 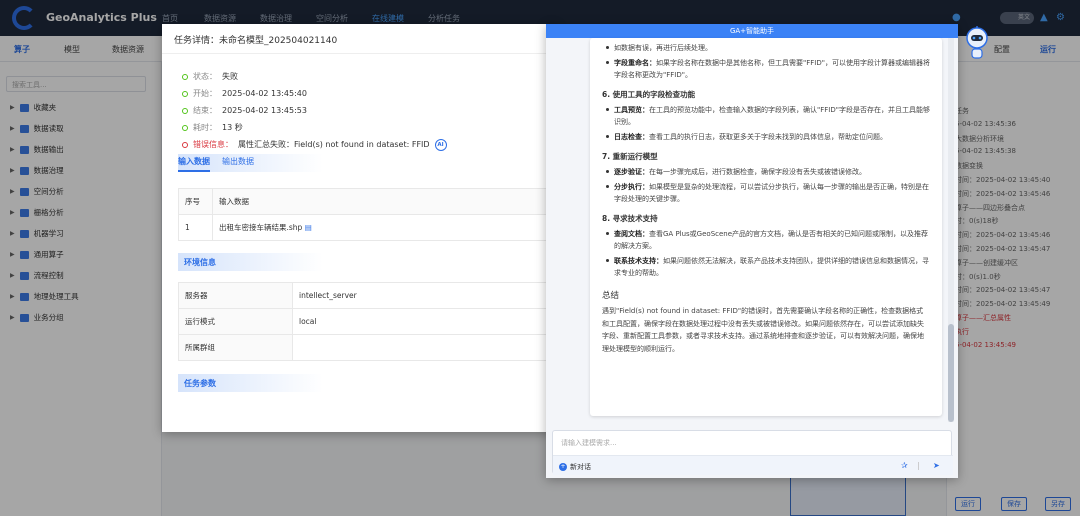 What do you see at coordinates (563, 467) in the screenshot?
I see `plus-icon: +` at bounding box center [563, 467].